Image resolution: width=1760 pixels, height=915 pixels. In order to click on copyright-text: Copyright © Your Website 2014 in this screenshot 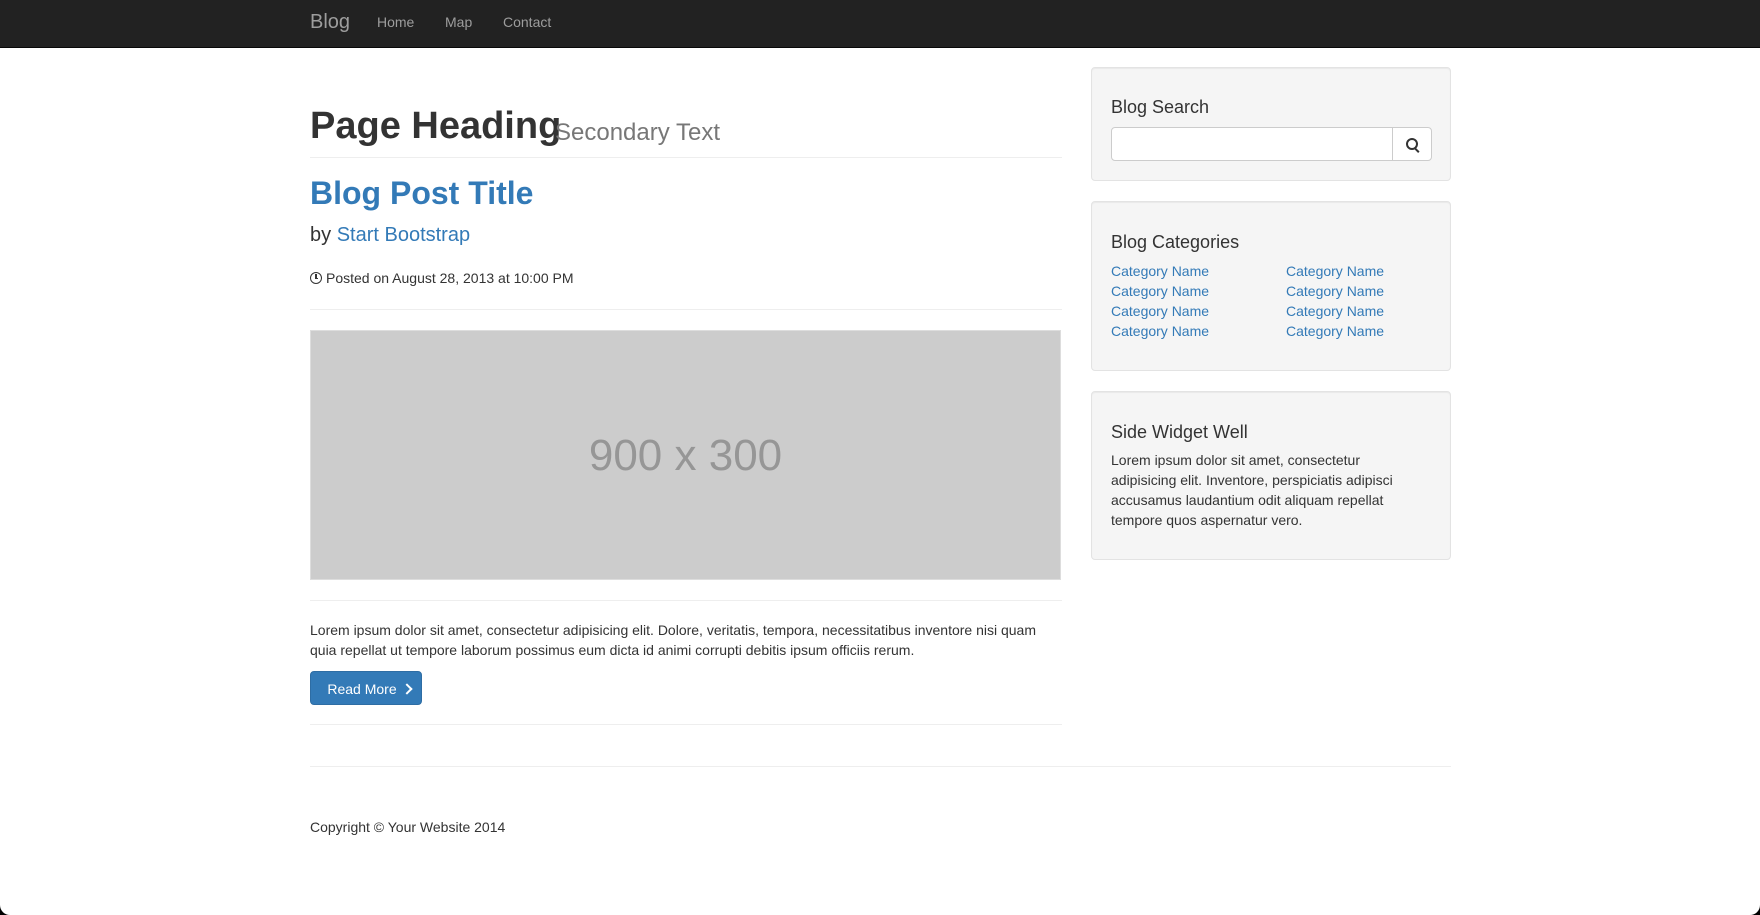, I will do `click(408, 827)`.